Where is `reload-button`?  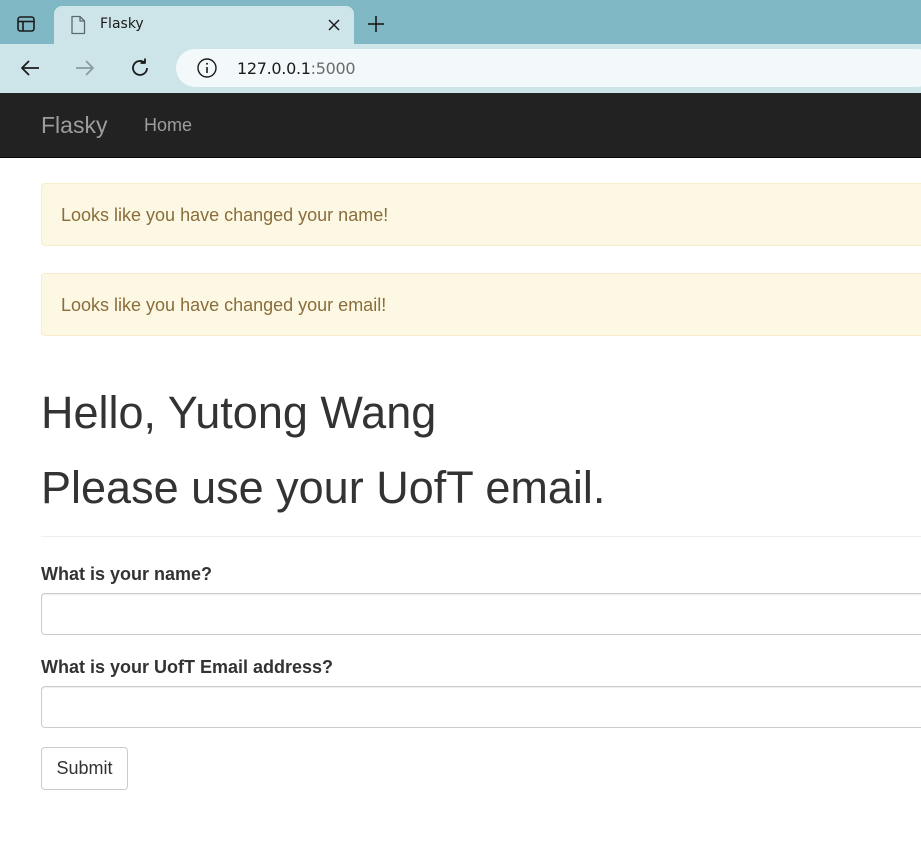
reload-button is located at coordinates (140, 68).